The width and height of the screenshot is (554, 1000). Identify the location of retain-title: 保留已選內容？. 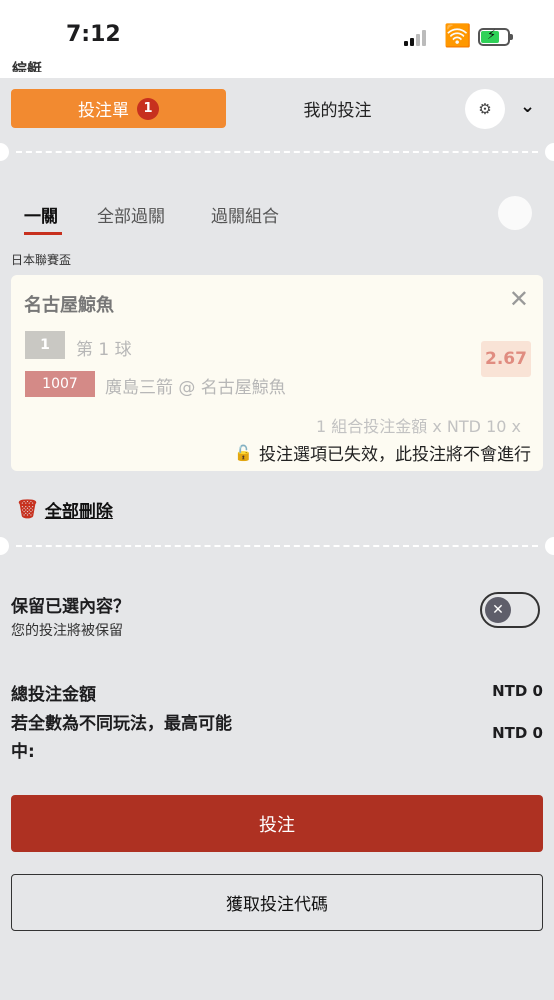
(70, 607).